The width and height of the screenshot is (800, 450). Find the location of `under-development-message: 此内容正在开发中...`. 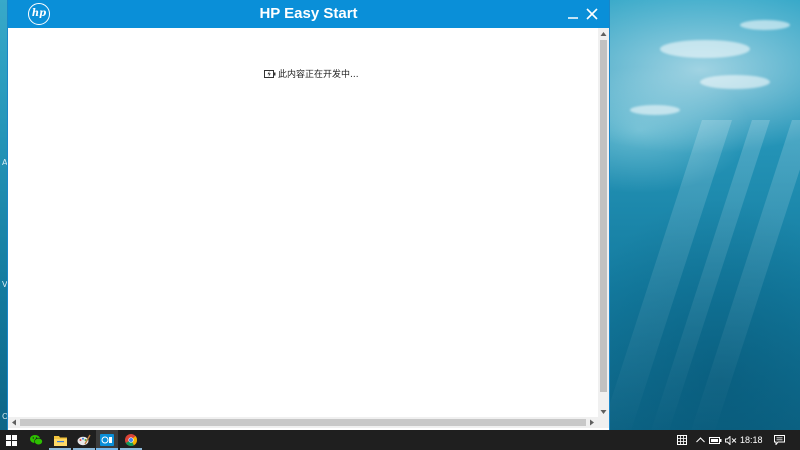

under-development-message: 此内容正在开发中... is located at coordinates (311, 73).